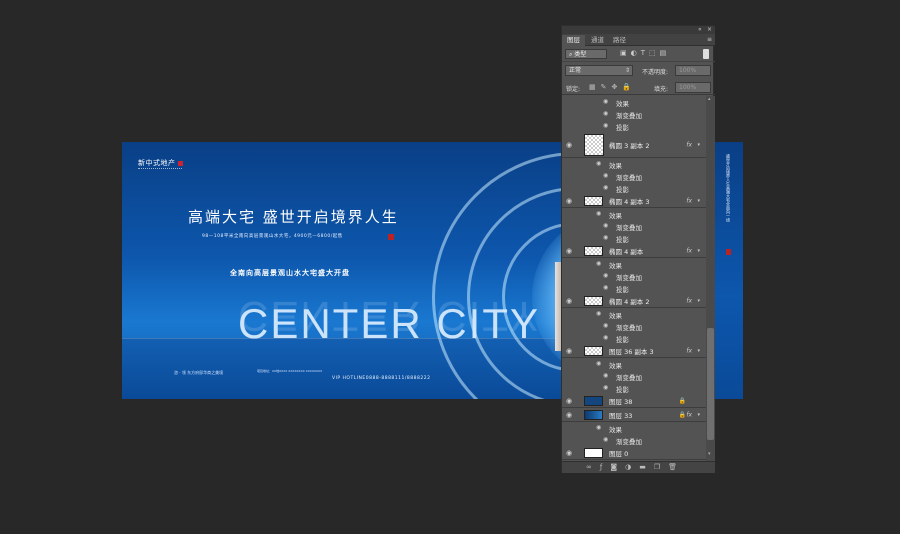 The height and width of the screenshot is (534, 900). I want to click on layer-row: ◉ 椭圆 4 副本 3 fx ▾, so click(634, 201).